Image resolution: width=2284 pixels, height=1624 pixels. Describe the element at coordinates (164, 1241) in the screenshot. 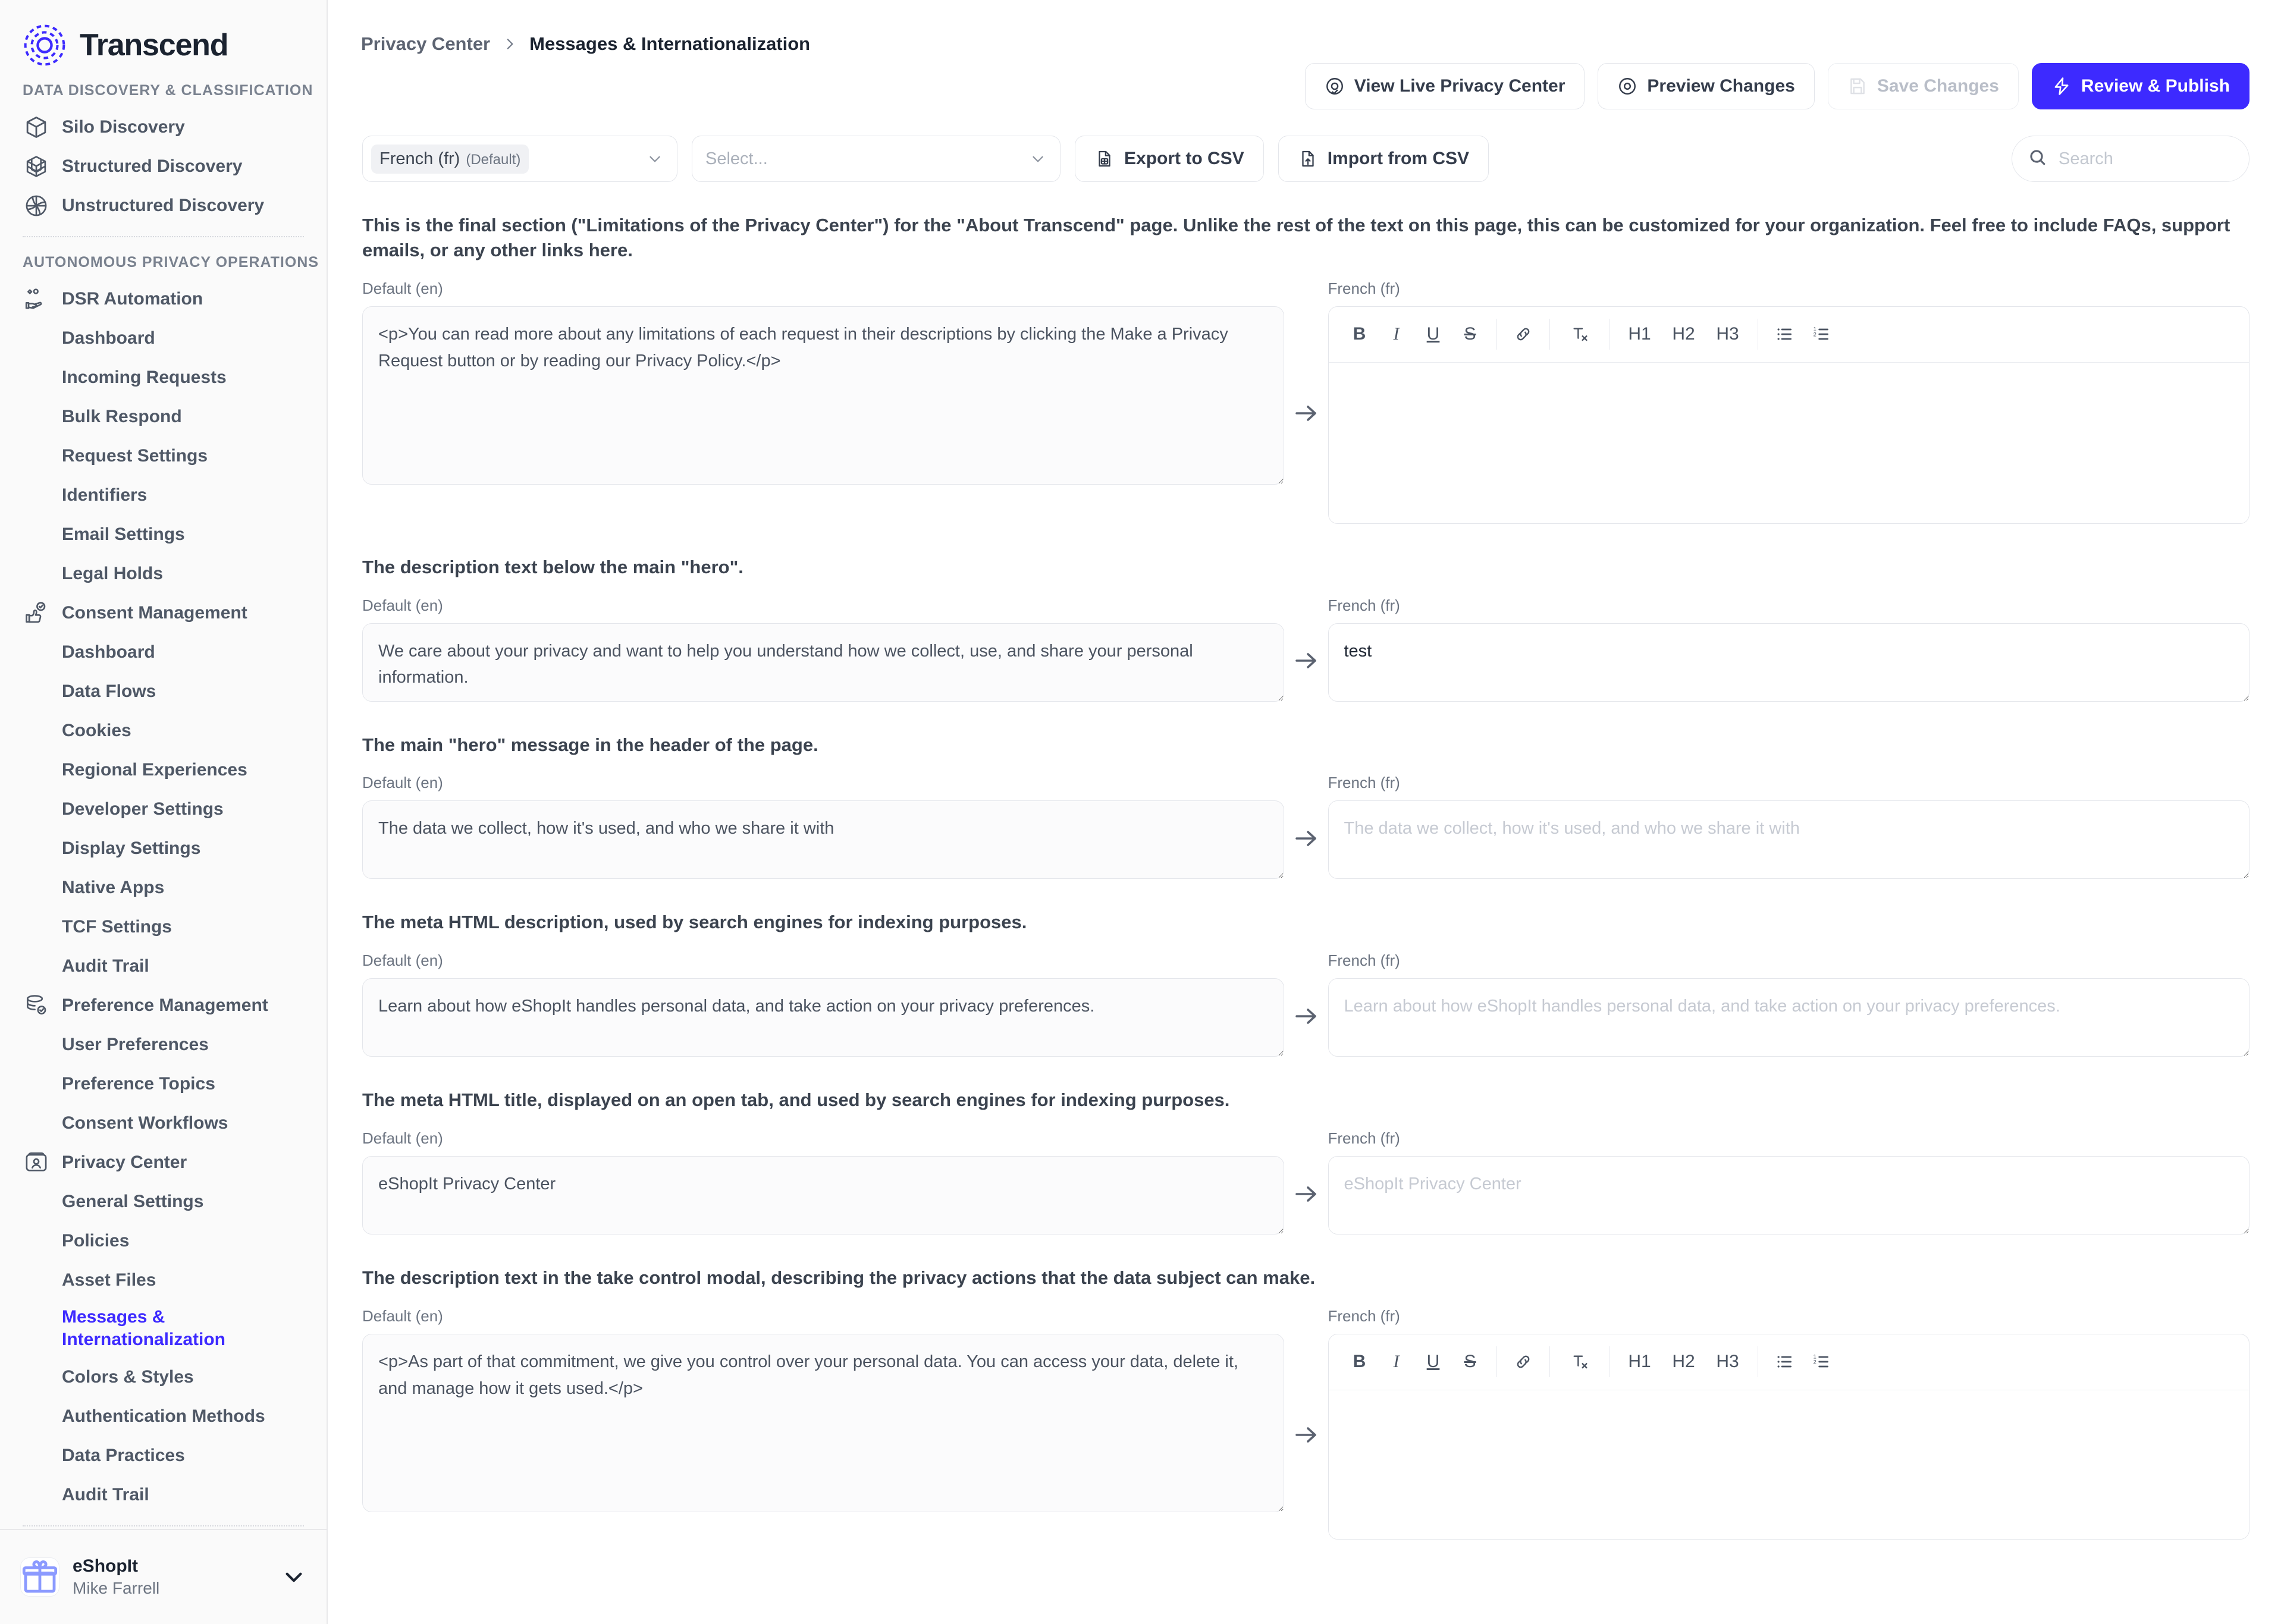

I see `sidebar-item-policies: Policies` at that location.